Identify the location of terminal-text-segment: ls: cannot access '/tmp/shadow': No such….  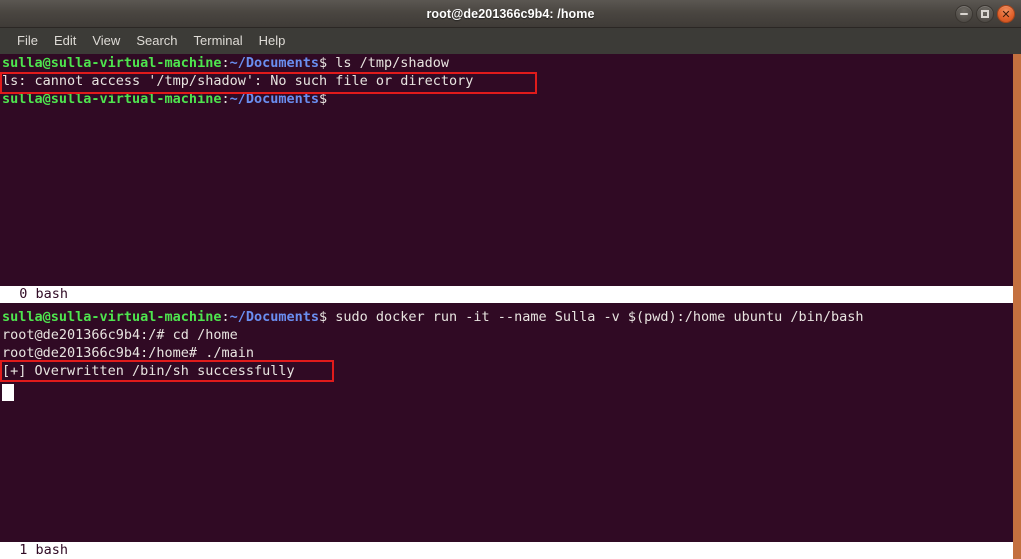
(238, 81).